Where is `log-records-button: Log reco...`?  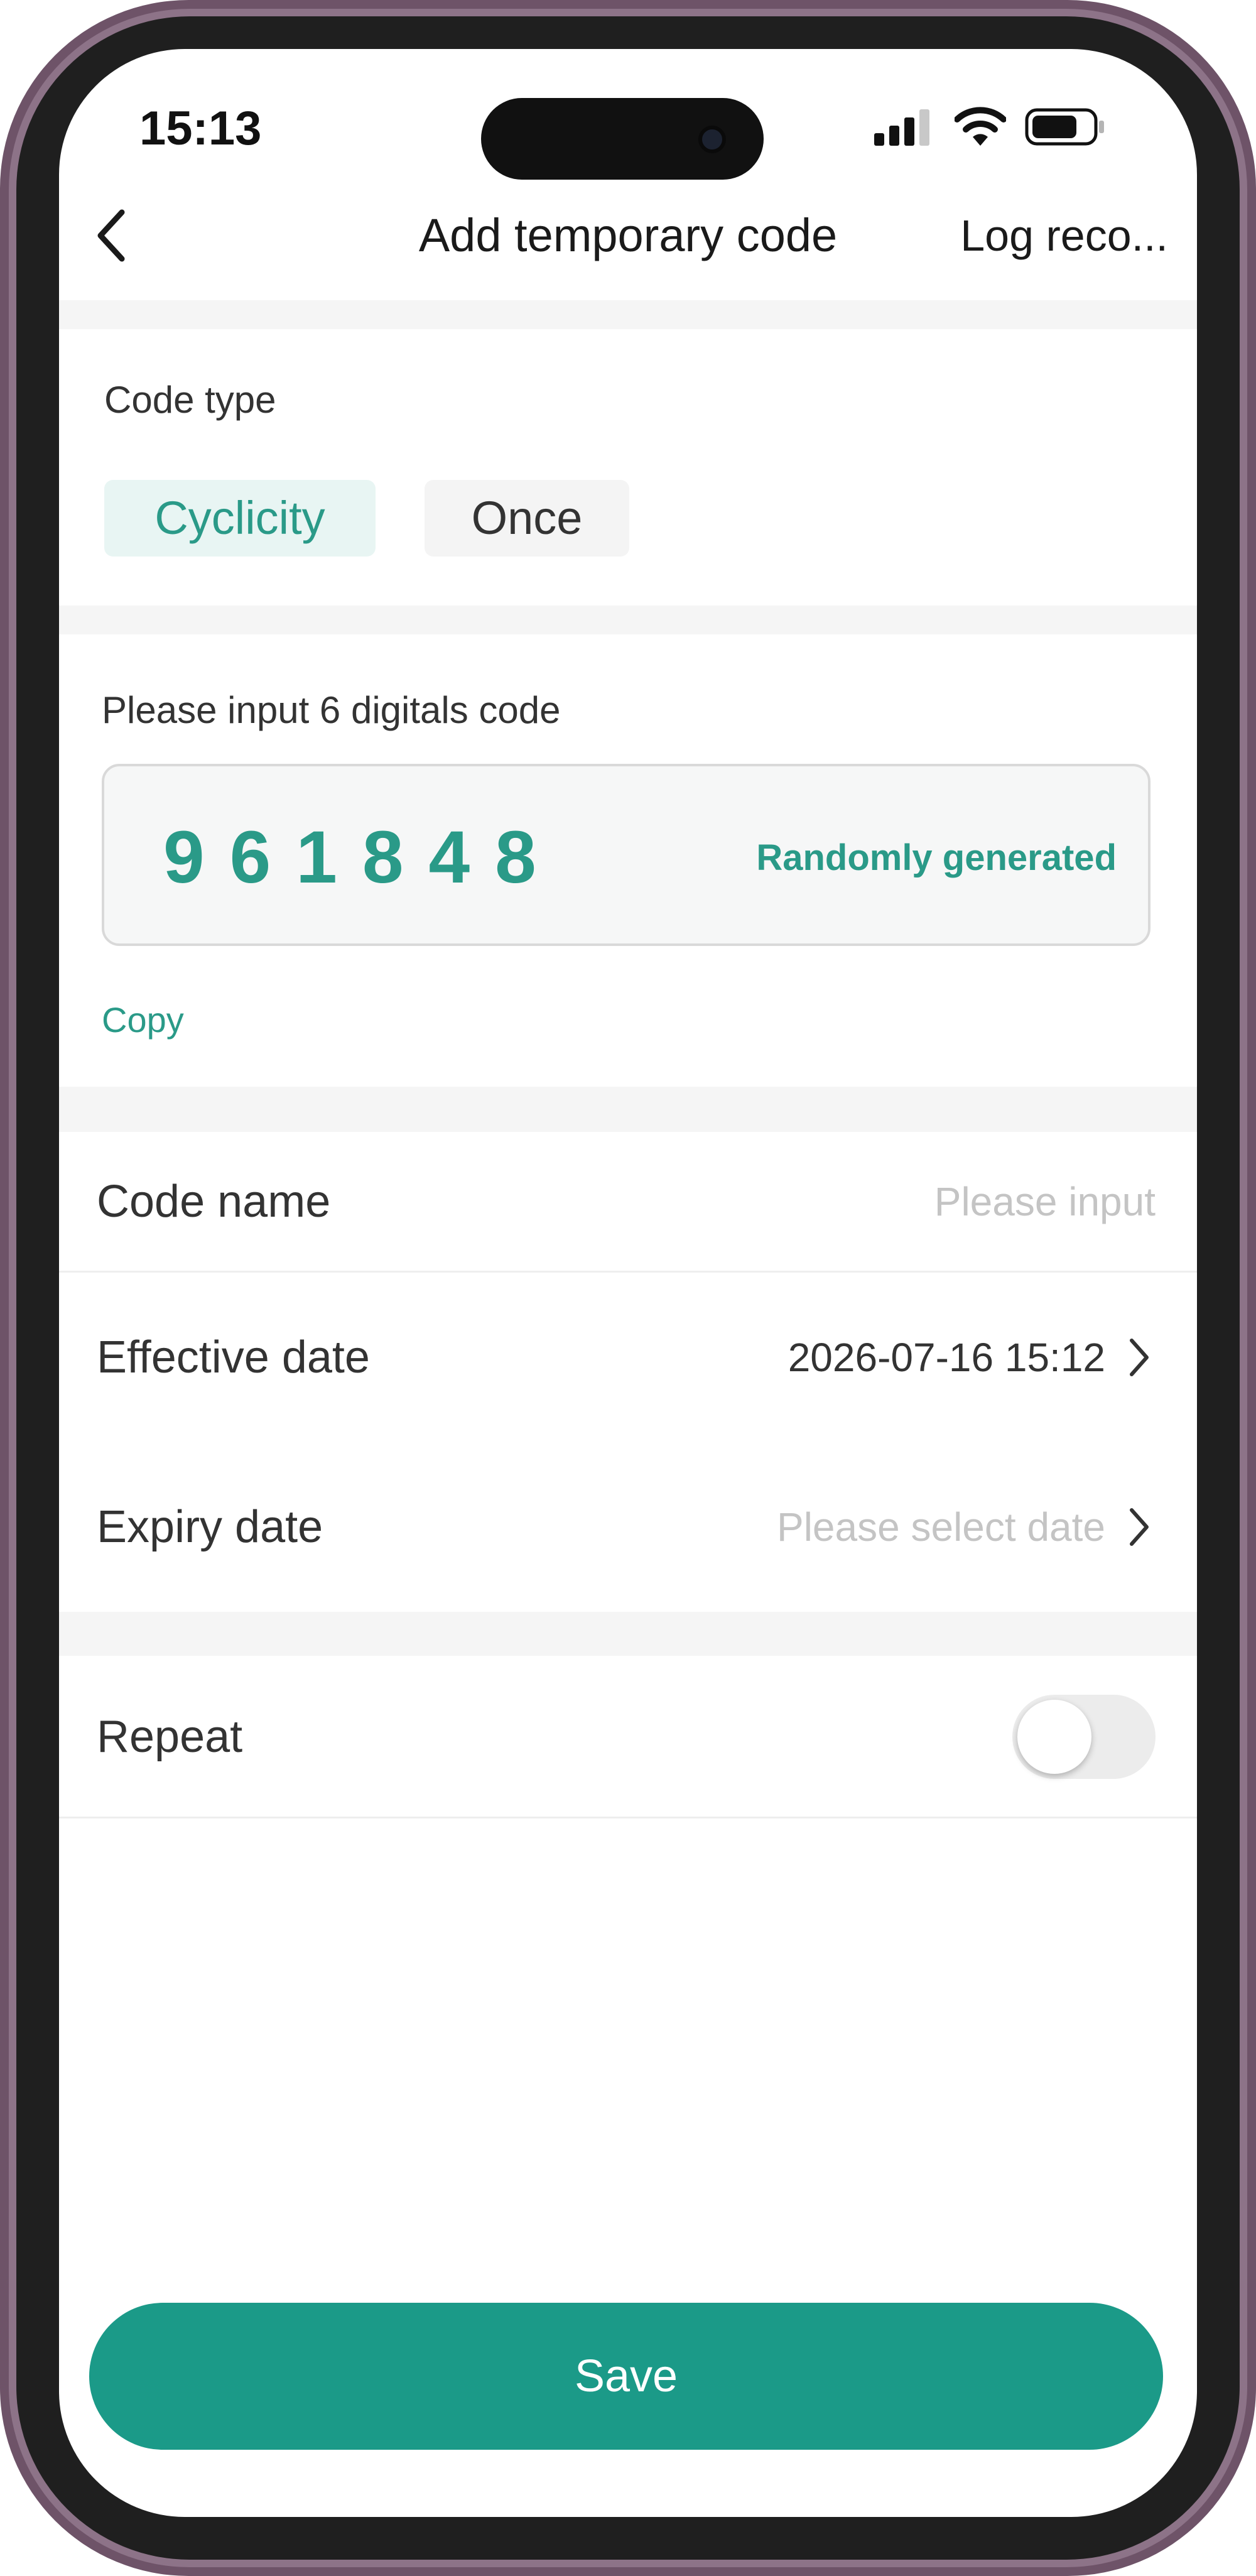 log-records-button: Log reco... is located at coordinates (1036, 235).